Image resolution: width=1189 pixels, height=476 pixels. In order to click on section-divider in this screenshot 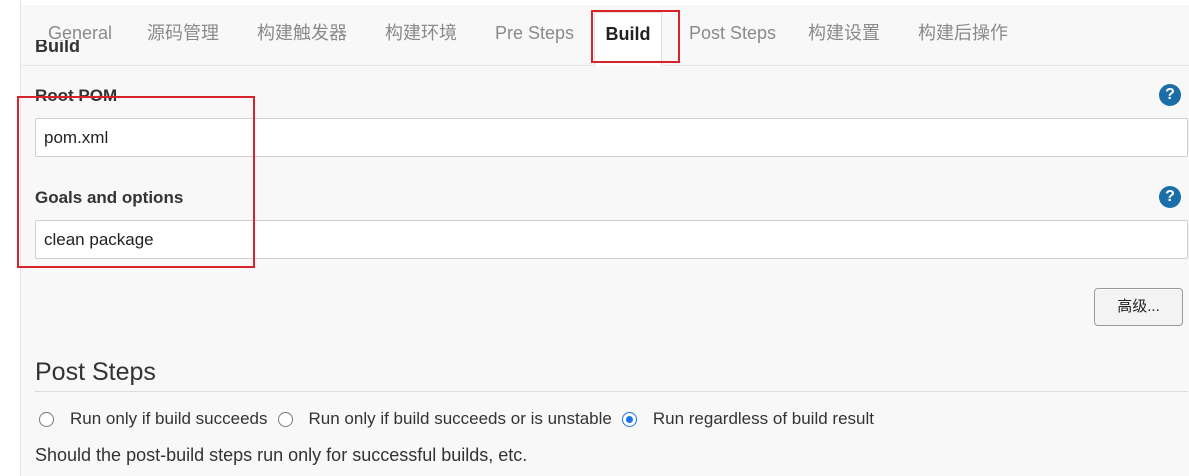, I will do `click(611, 391)`.